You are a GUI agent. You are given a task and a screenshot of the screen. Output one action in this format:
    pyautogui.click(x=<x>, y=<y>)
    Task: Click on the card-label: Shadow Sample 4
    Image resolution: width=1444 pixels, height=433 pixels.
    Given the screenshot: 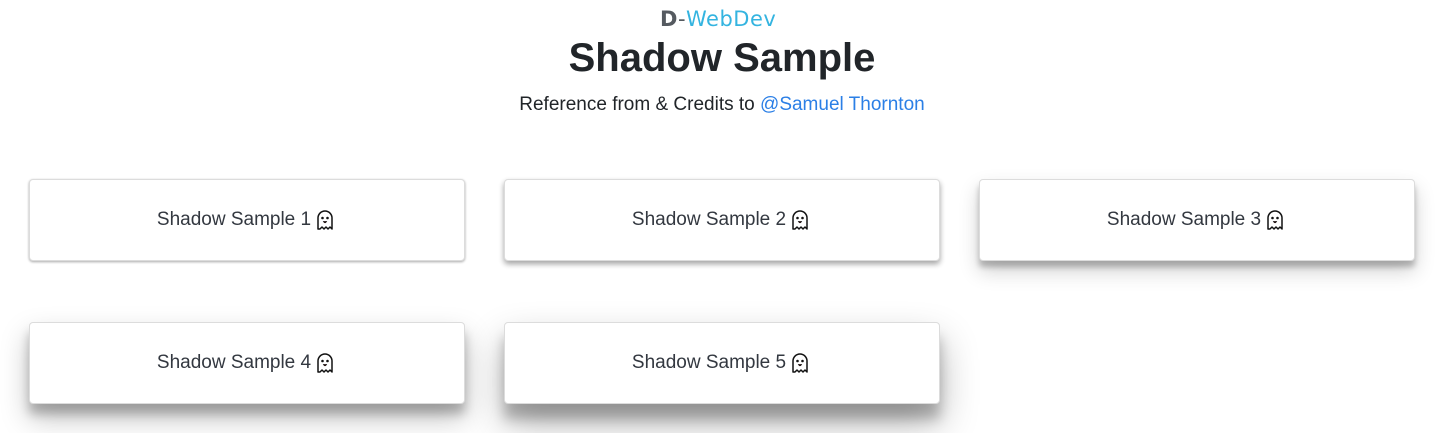 What is the action you would take?
    pyautogui.click(x=234, y=362)
    